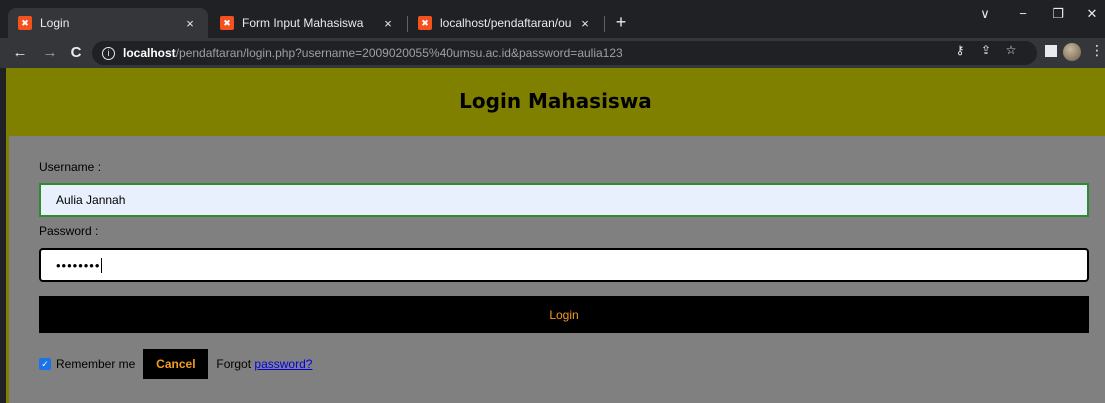  What do you see at coordinates (564, 265) in the screenshot?
I see `password-input: ••••••••` at bounding box center [564, 265].